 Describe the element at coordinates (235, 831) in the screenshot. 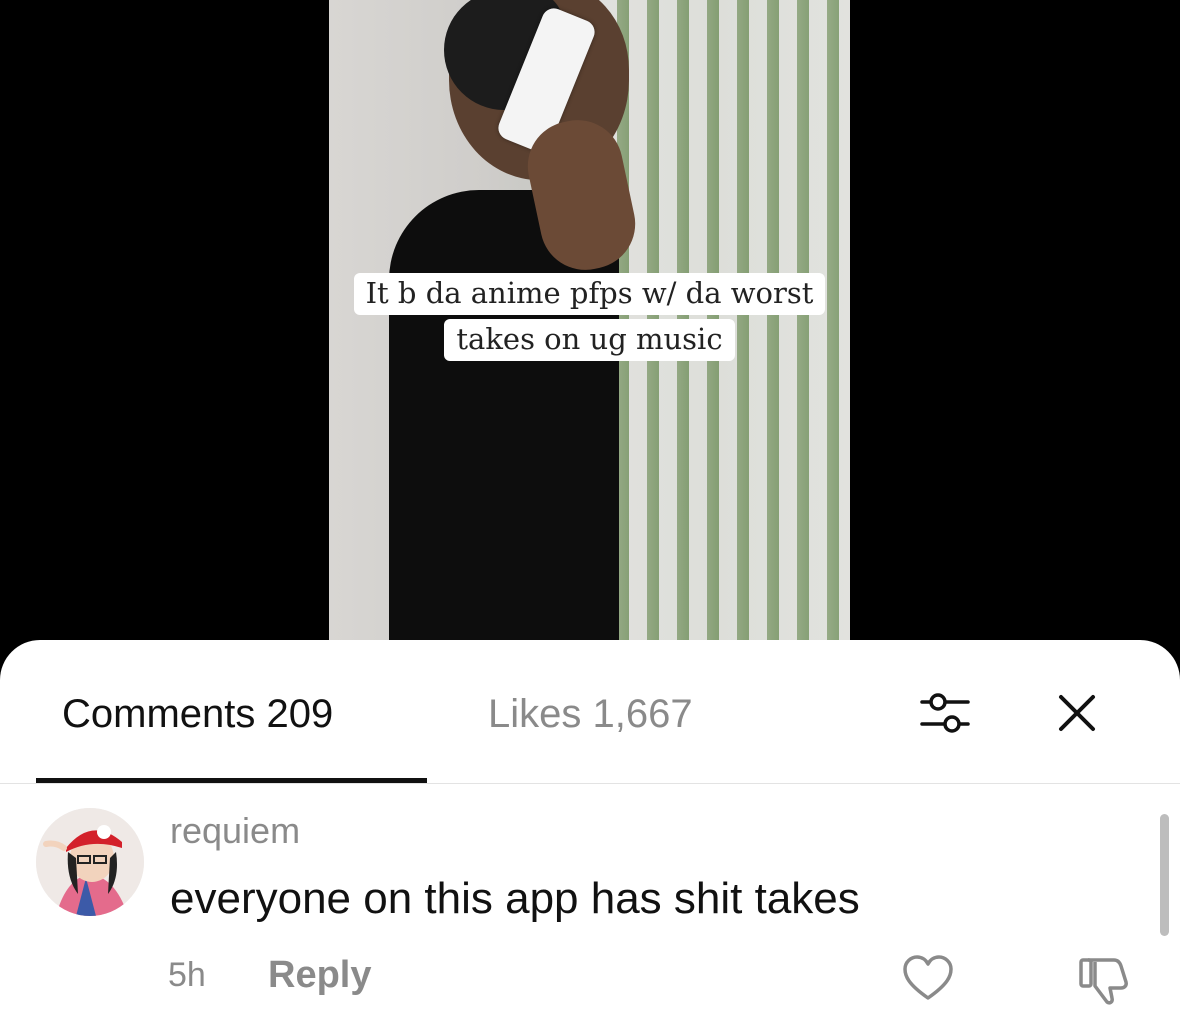

I see `comment-username: requiem` at that location.